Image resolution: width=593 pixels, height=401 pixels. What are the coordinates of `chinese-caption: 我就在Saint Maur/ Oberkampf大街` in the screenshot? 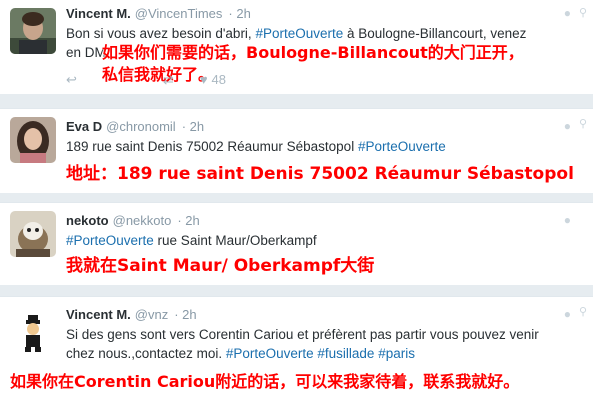 It's located at (220, 266).